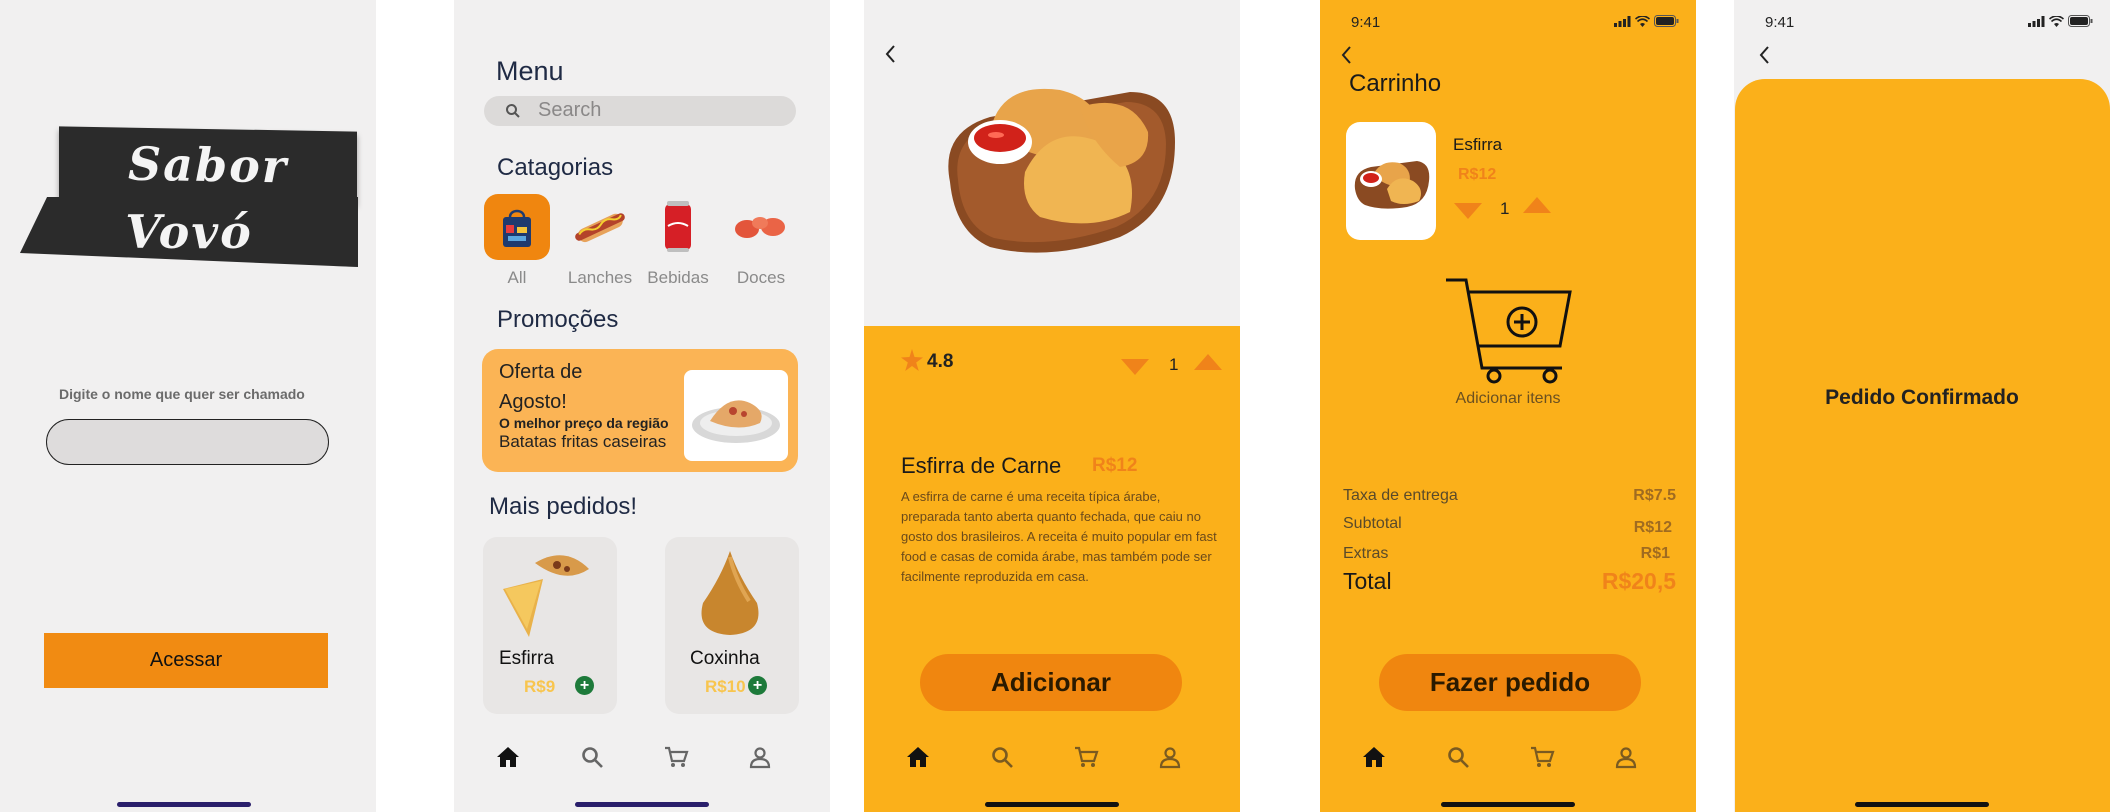 This screenshot has width=2110, height=812. What do you see at coordinates (189, 232) in the screenshot?
I see `logo-line-2: Vovó` at bounding box center [189, 232].